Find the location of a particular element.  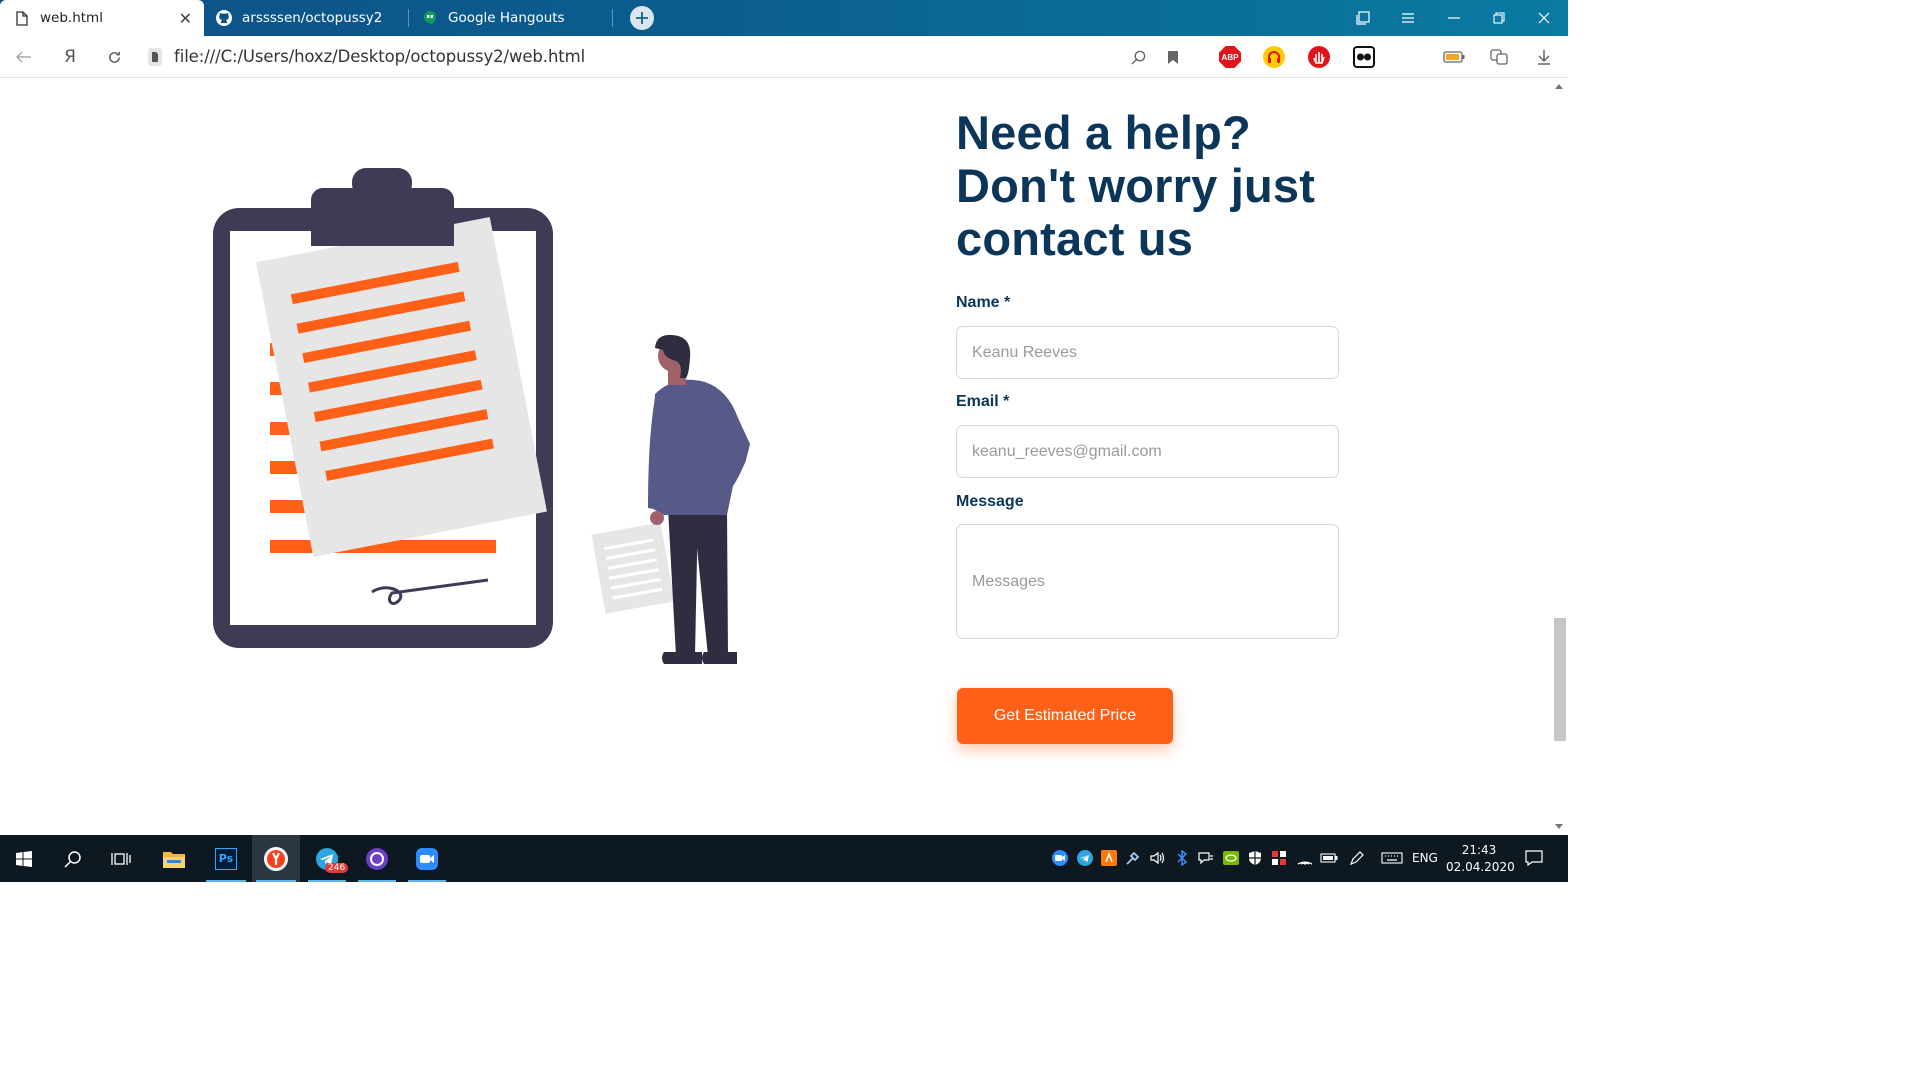

clock-date: 02.04.2020 is located at coordinates (1480, 867).